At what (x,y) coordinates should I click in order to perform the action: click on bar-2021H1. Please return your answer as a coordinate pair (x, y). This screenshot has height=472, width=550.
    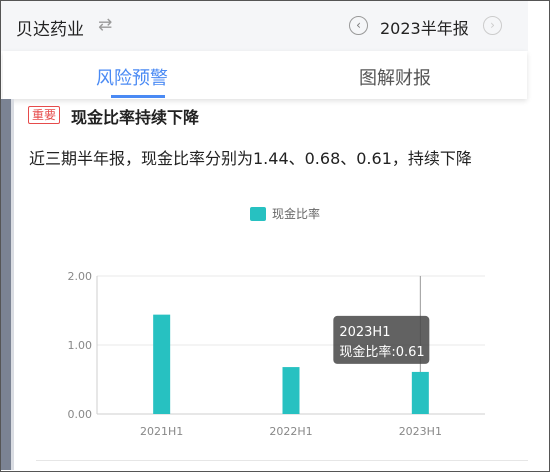
    Looking at the image, I should click on (162, 364).